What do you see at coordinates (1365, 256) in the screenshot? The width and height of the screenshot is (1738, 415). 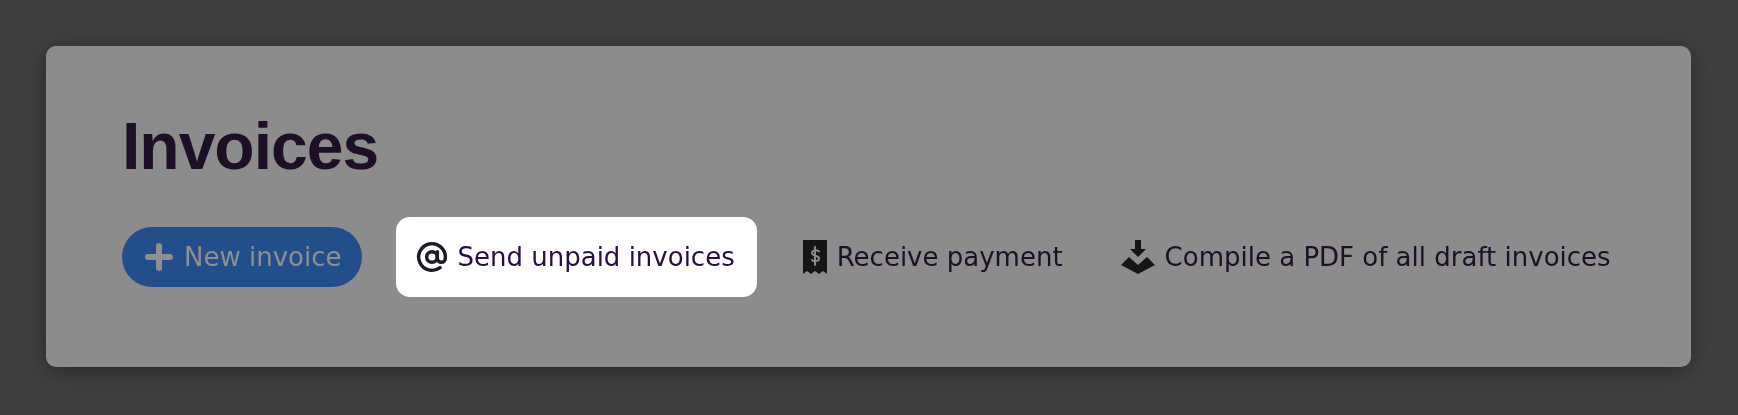 I see `action-button: Compile a PDF of all draft invoices` at bounding box center [1365, 256].